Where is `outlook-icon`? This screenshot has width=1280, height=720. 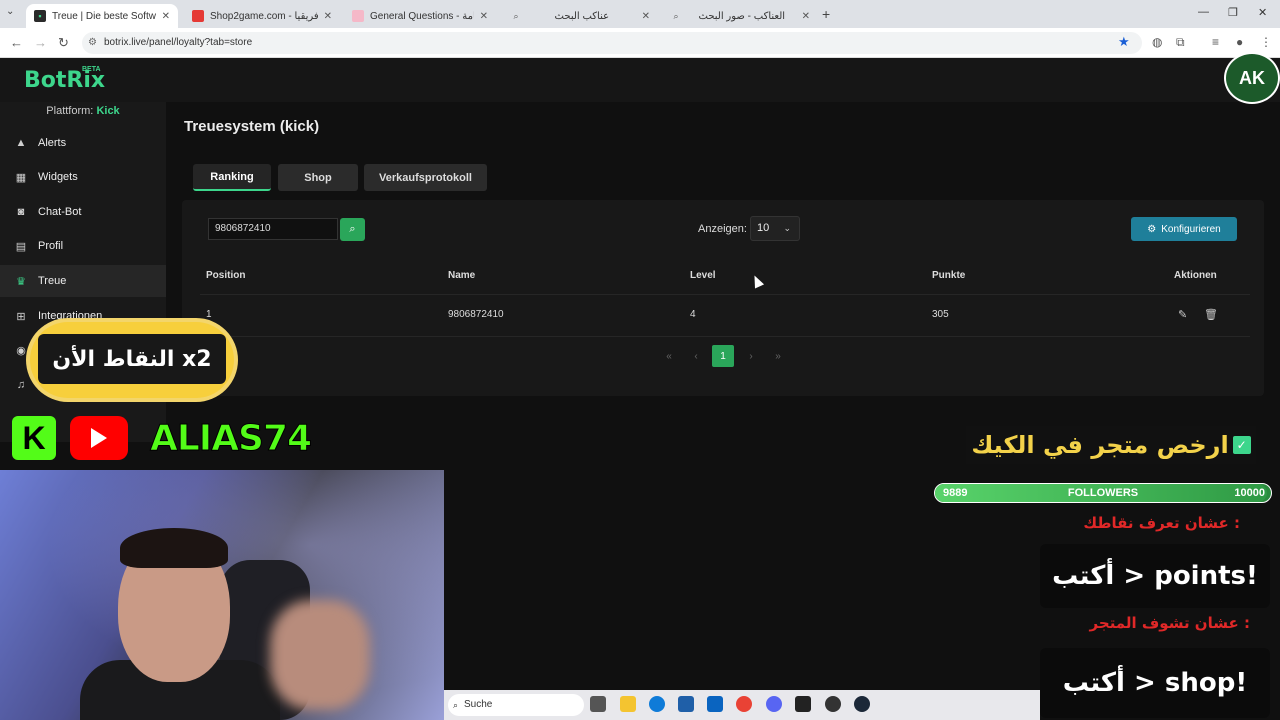
outlook-icon is located at coordinates (715, 704).